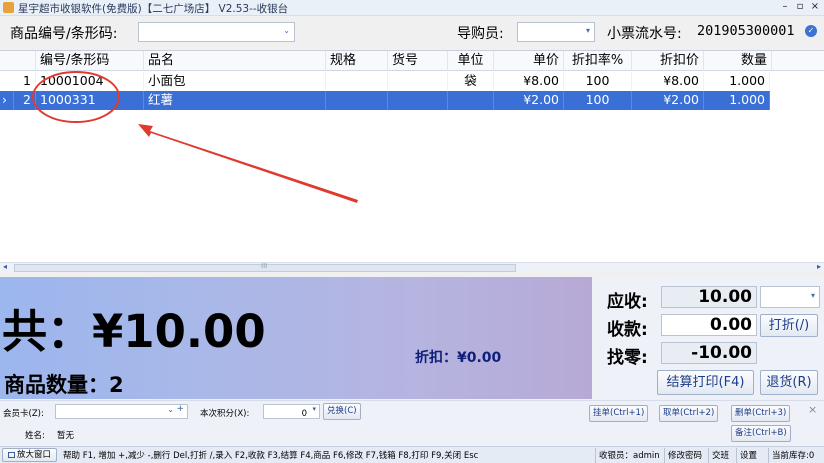  I want to click on member-name-value: 暂无, so click(66, 436).